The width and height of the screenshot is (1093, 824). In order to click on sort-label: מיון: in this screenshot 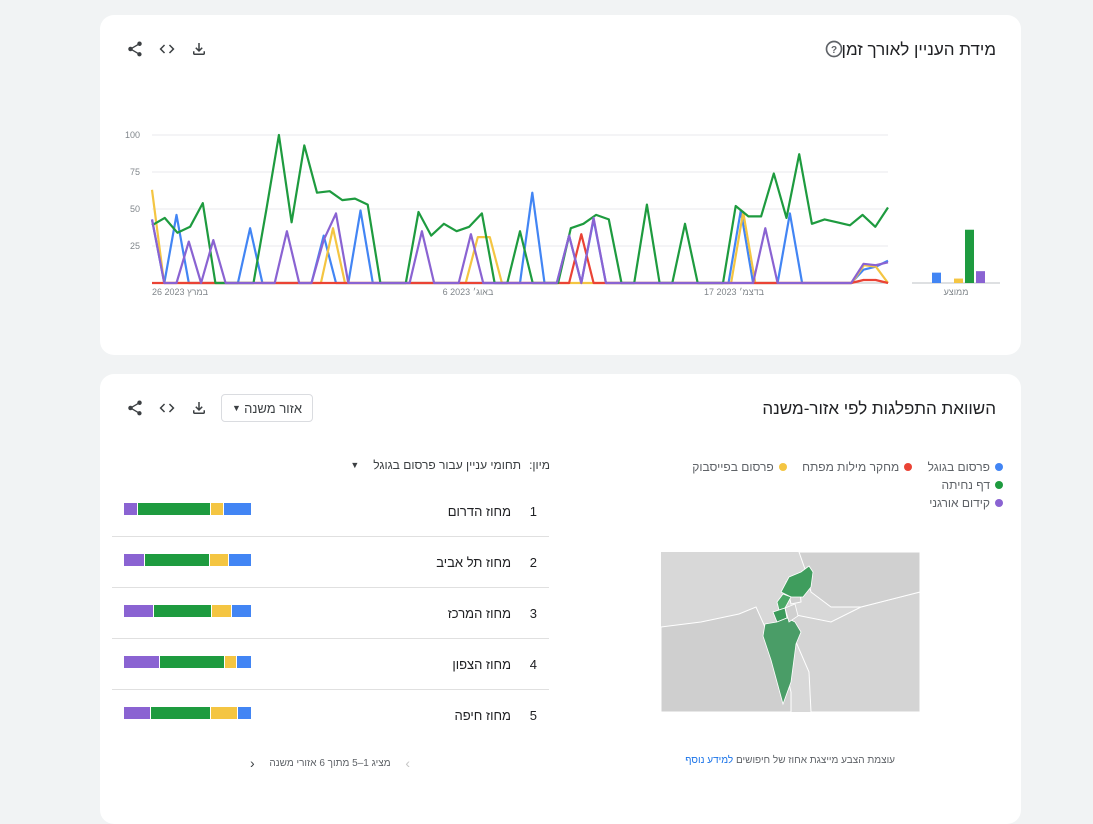, I will do `click(539, 465)`.